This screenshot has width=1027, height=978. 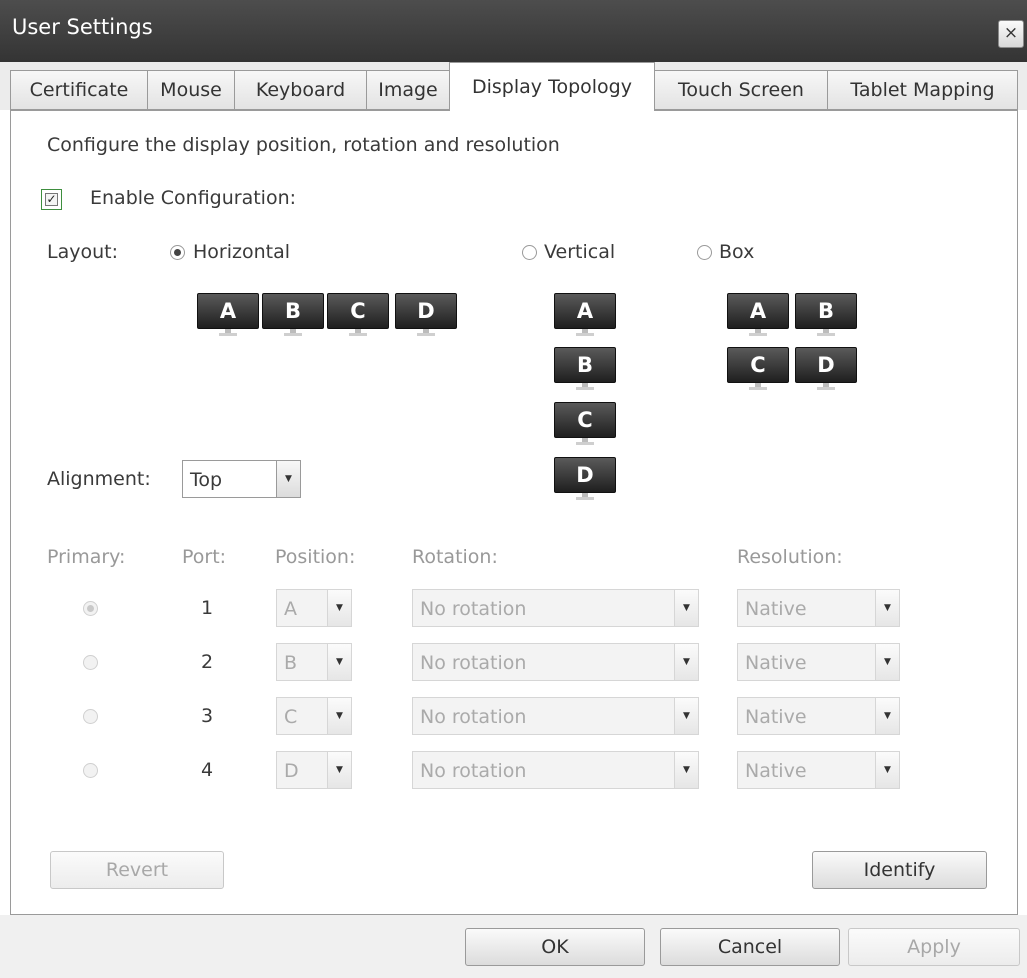 What do you see at coordinates (758, 314) in the screenshot?
I see `box-monitor-a-icon: A` at bounding box center [758, 314].